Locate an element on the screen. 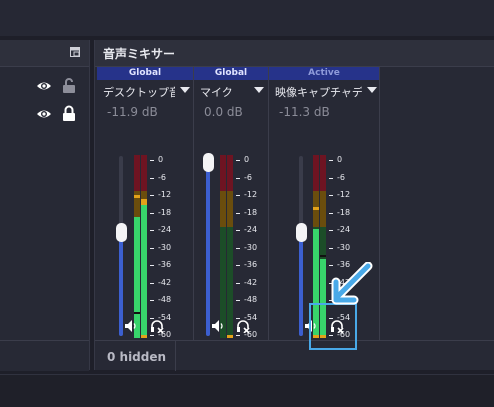  float-dock-icon is located at coordinates (75, 52).